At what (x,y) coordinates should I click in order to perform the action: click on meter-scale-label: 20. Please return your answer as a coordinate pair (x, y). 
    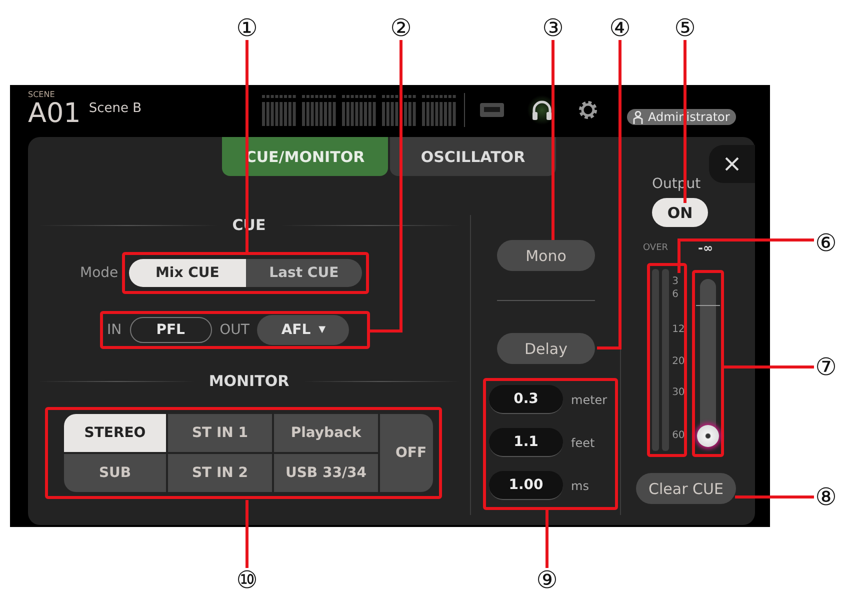
    Looking at the image, I should click on (678, 362).